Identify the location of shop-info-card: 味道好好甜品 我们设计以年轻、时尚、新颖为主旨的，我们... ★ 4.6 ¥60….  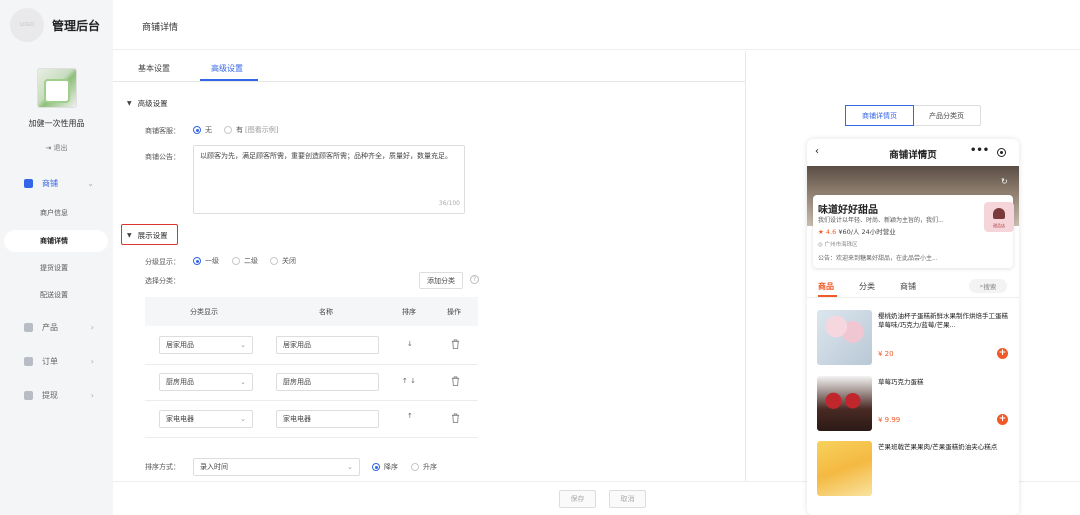
(913, 231).